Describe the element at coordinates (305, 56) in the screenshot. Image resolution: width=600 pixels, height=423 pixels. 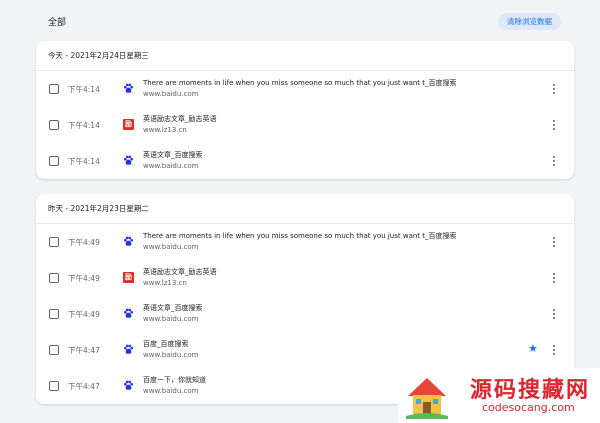
I see `history-date-header: 今天 - 2021年2月24日星期三` at that location.